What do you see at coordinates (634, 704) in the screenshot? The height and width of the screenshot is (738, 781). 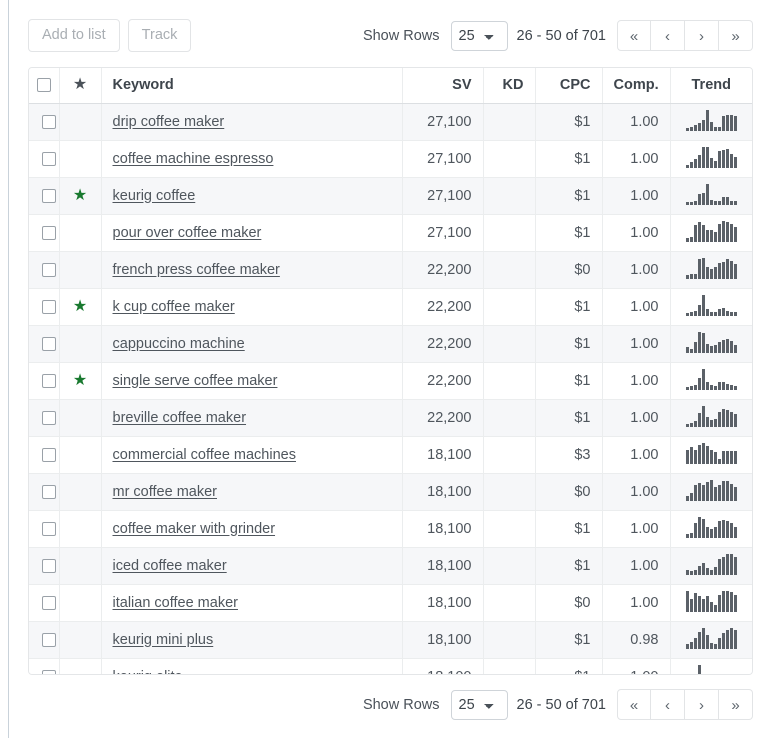 I see `first-page-button-bottom: «` at bounding box center [634, 704].